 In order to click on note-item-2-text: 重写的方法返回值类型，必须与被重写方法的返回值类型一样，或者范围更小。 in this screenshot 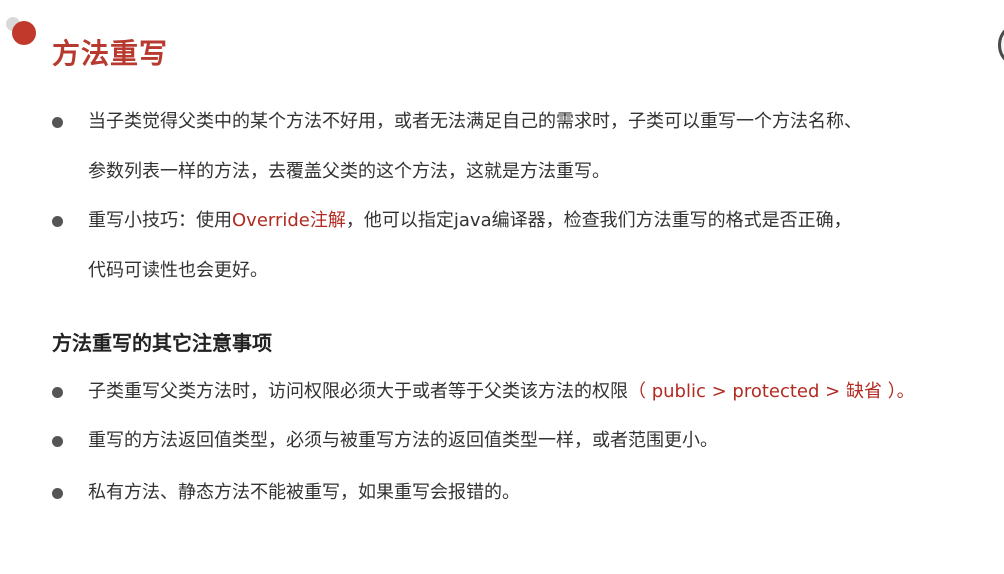, I will do `click(403, 440)`.